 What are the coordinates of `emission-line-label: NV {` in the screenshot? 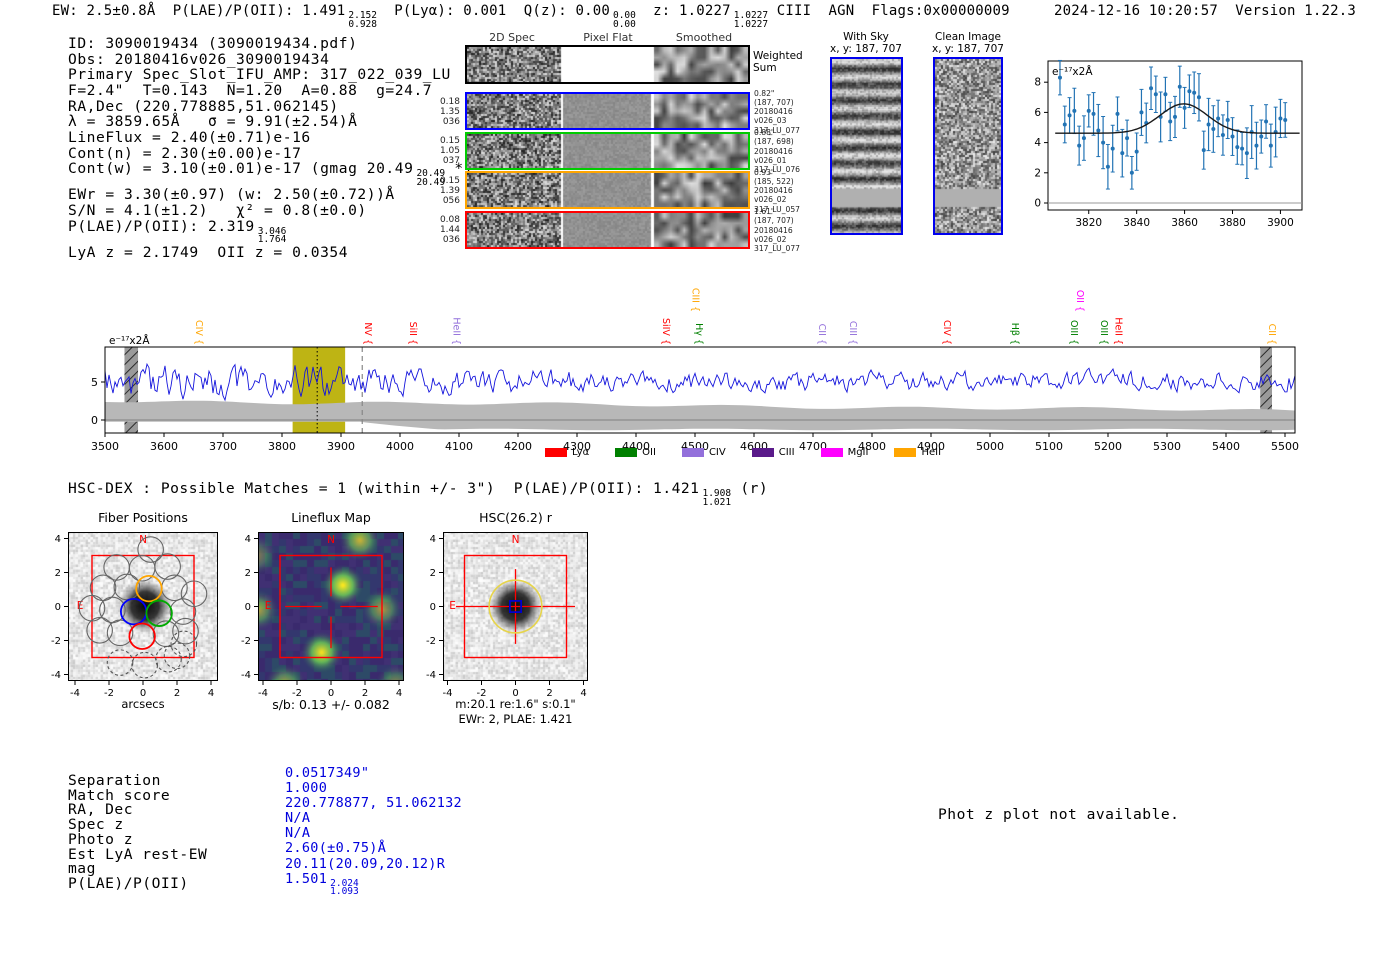 It's located at (367, 333).